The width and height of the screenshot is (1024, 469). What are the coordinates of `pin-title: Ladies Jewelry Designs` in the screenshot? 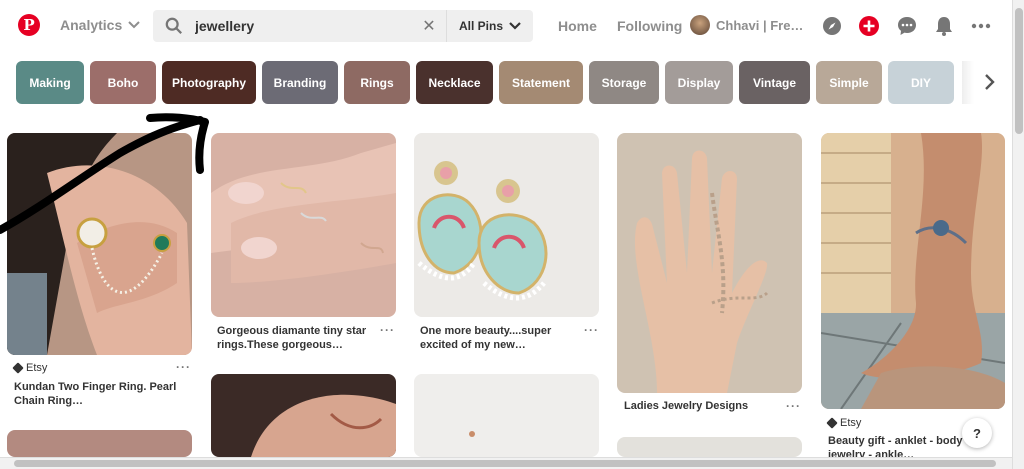 It's located at (699, 406).